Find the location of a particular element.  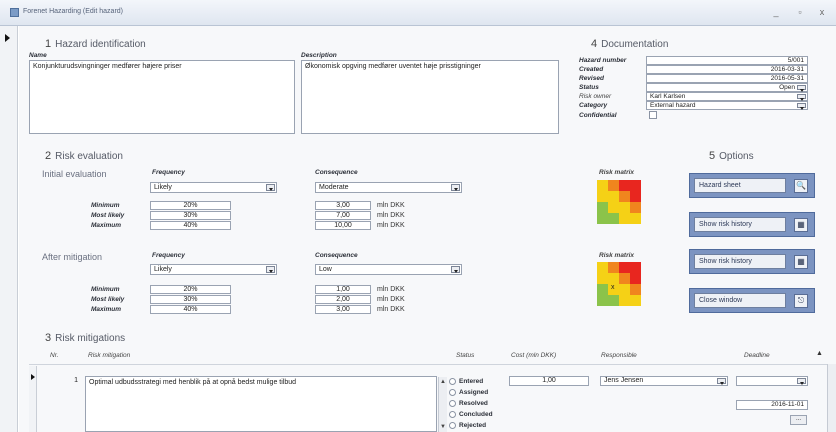

initial-frequency-select: Likely is located at coordinates (213, 187).